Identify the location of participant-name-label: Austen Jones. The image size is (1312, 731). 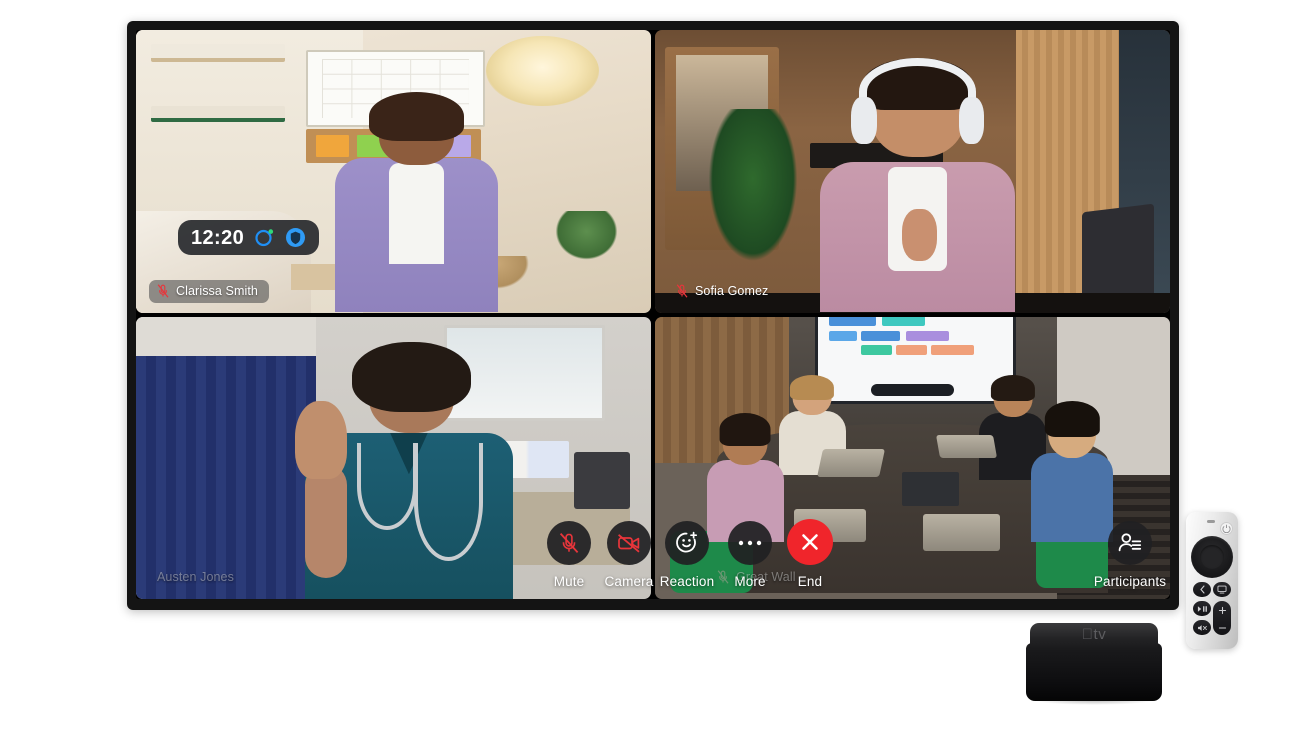
(195, 577).